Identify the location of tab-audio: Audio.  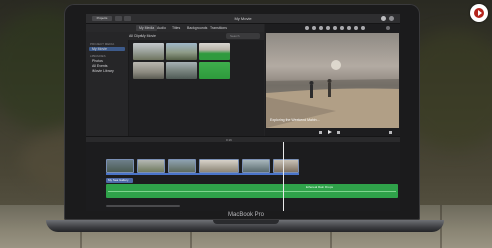
(161, 28).